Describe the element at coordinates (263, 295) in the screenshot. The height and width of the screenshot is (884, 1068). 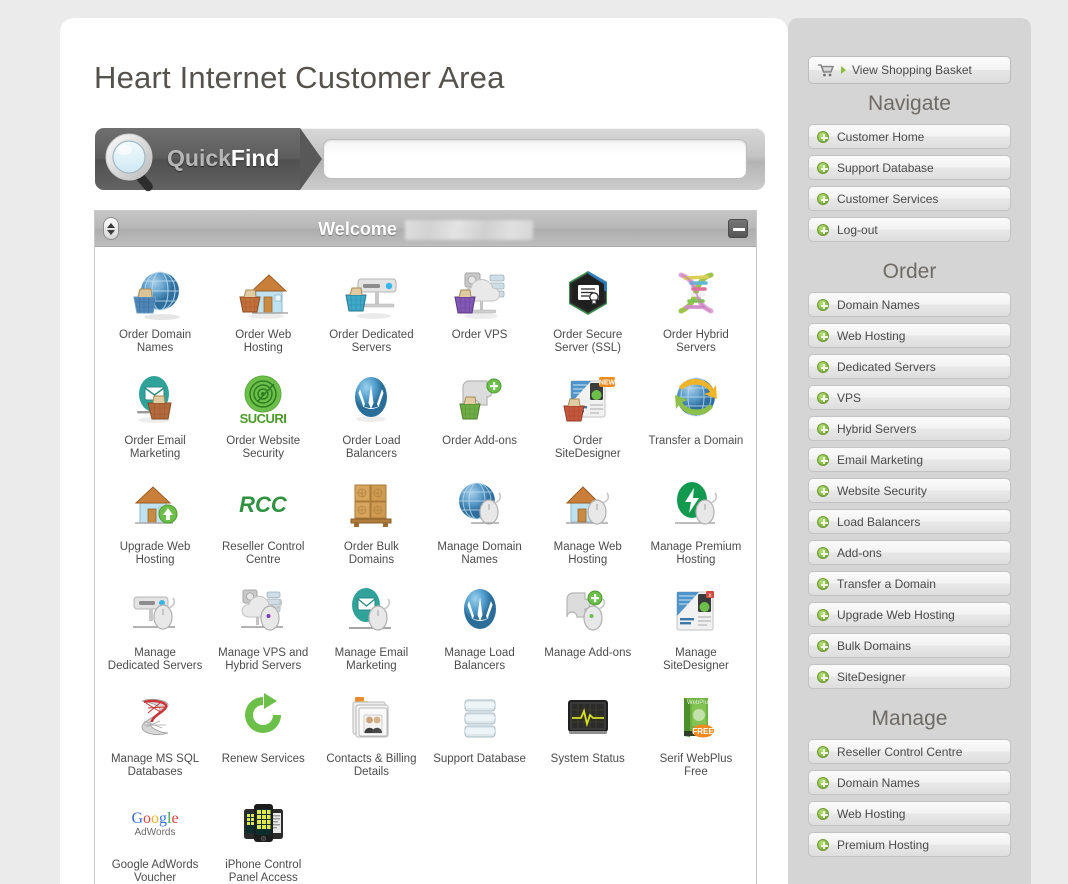
I see `house-basket-icon` at that location.